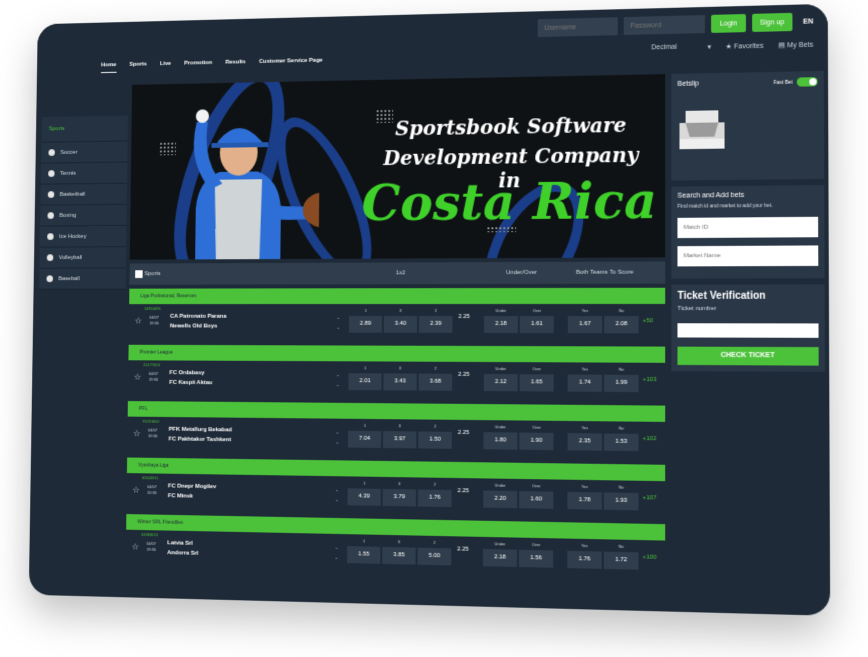 The height and width of the screenshot is (657, 868). I want to click on market-name-input, so click(748, 256).